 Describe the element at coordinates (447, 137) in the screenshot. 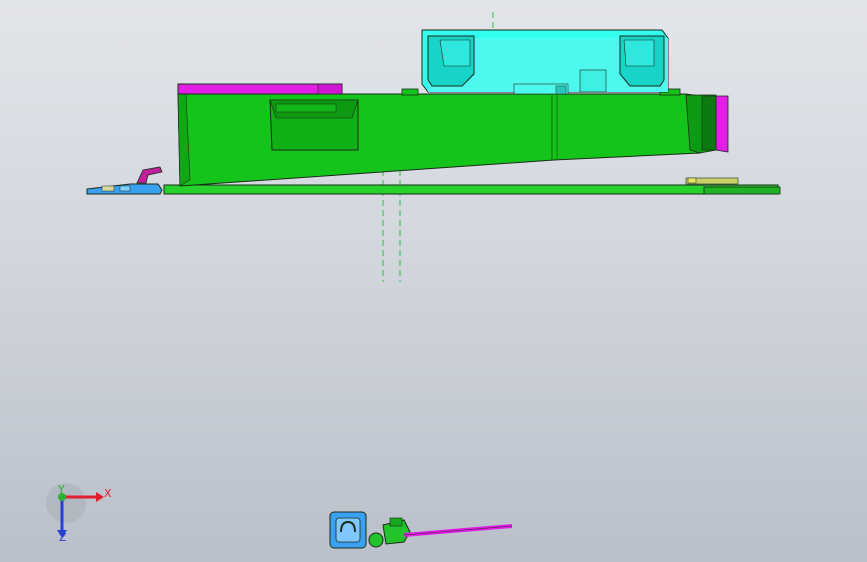

I see `housing-body` at that location.